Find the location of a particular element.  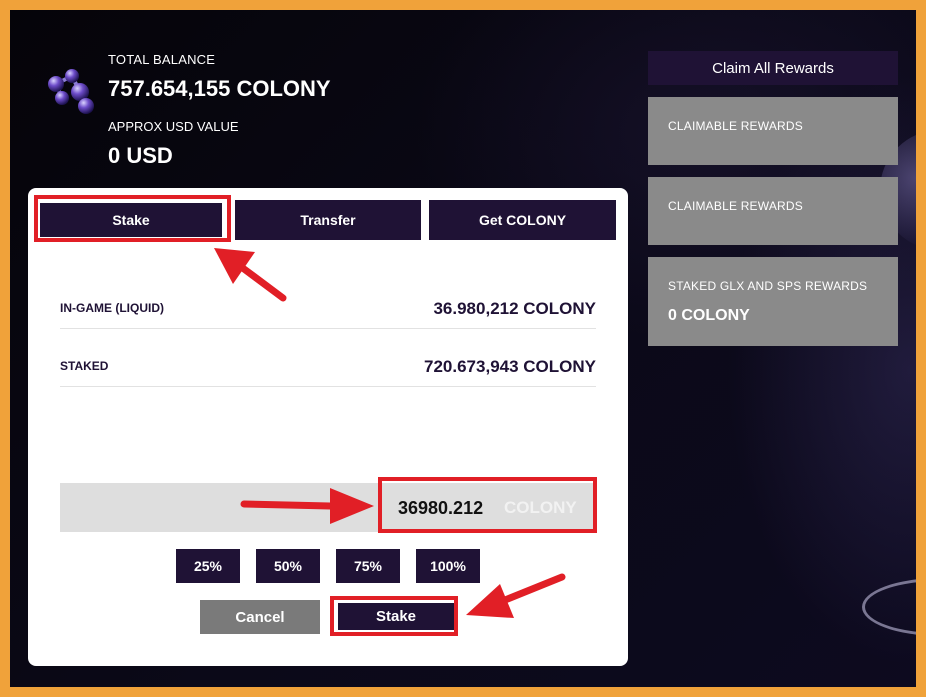

liquid-balance-label: IN-GAME (LIQUID) is located at coordinates (112, 308).